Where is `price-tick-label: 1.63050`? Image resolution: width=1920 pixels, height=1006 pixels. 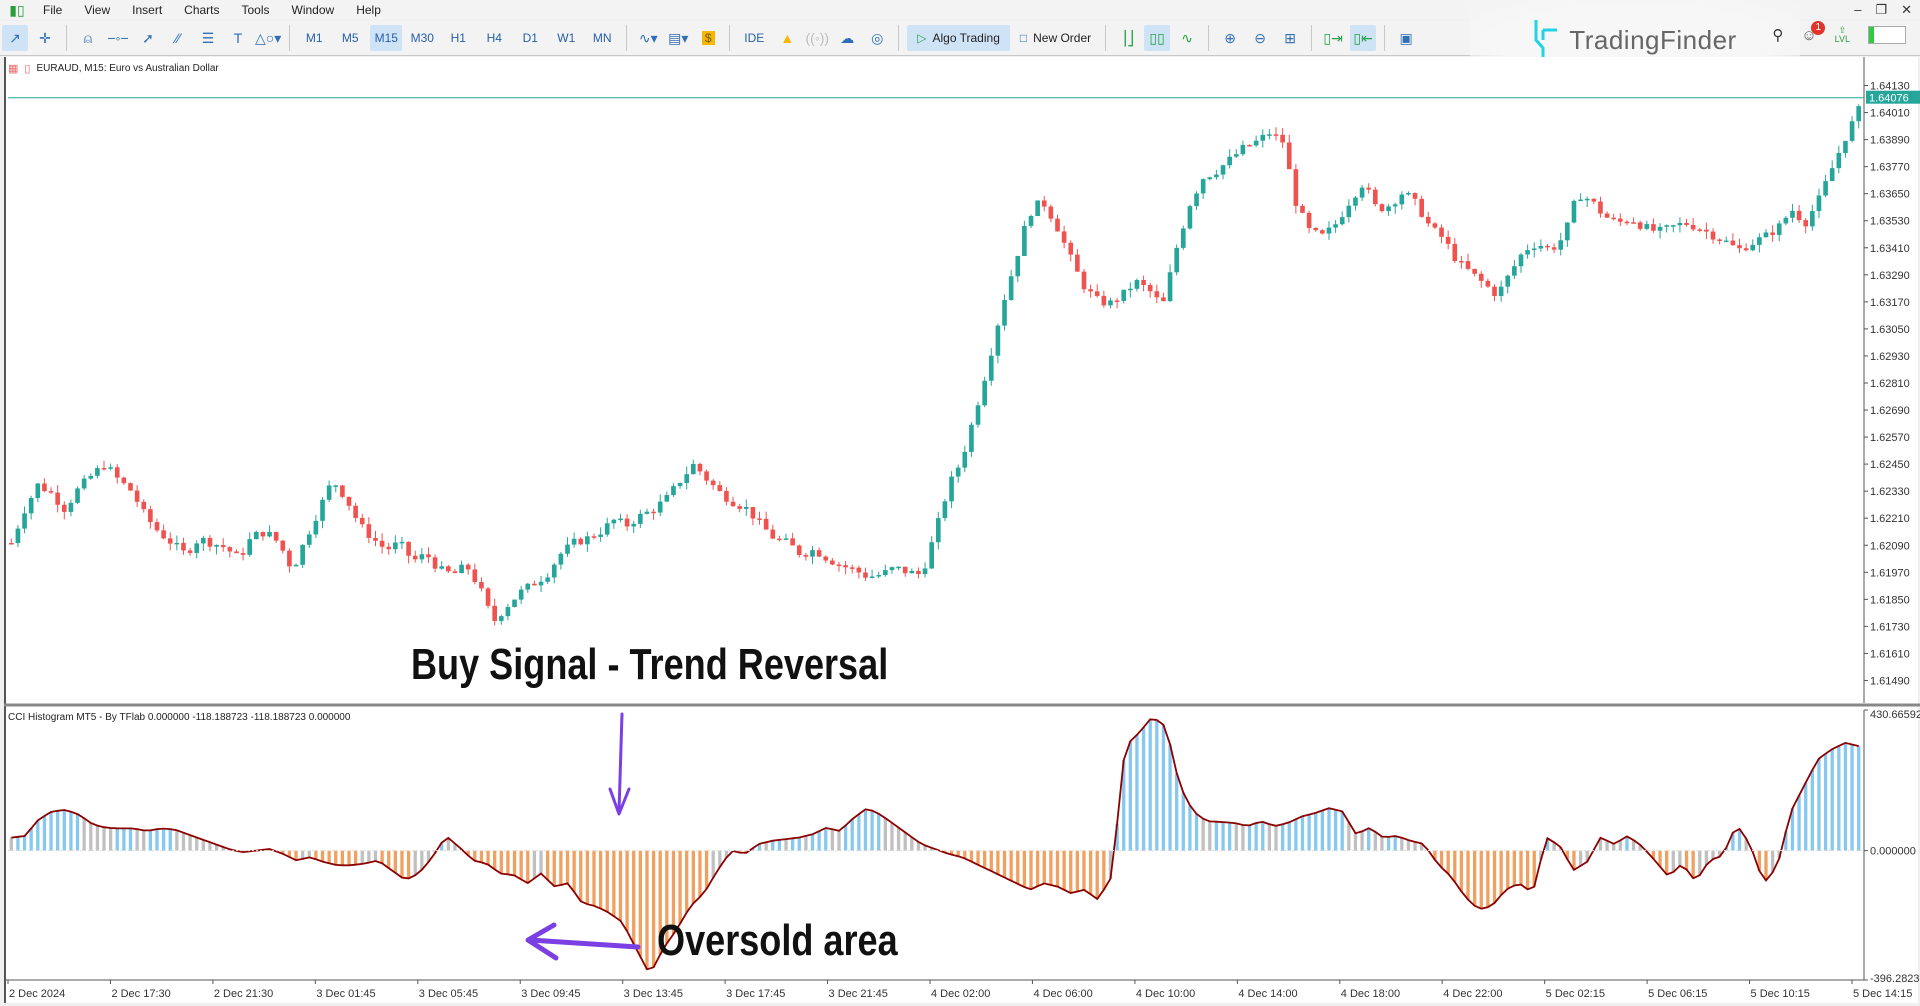 price-tick-label: 1.63050 is located at coordinates (1890, 330).